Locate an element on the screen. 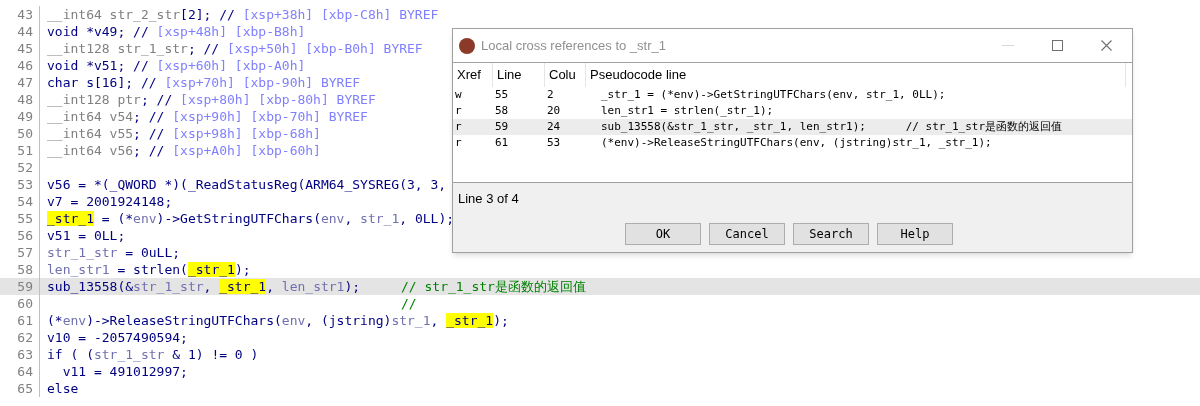 This screenshot has width=1200, height=406. column-header: Xref is located at coordinates (473, 75).